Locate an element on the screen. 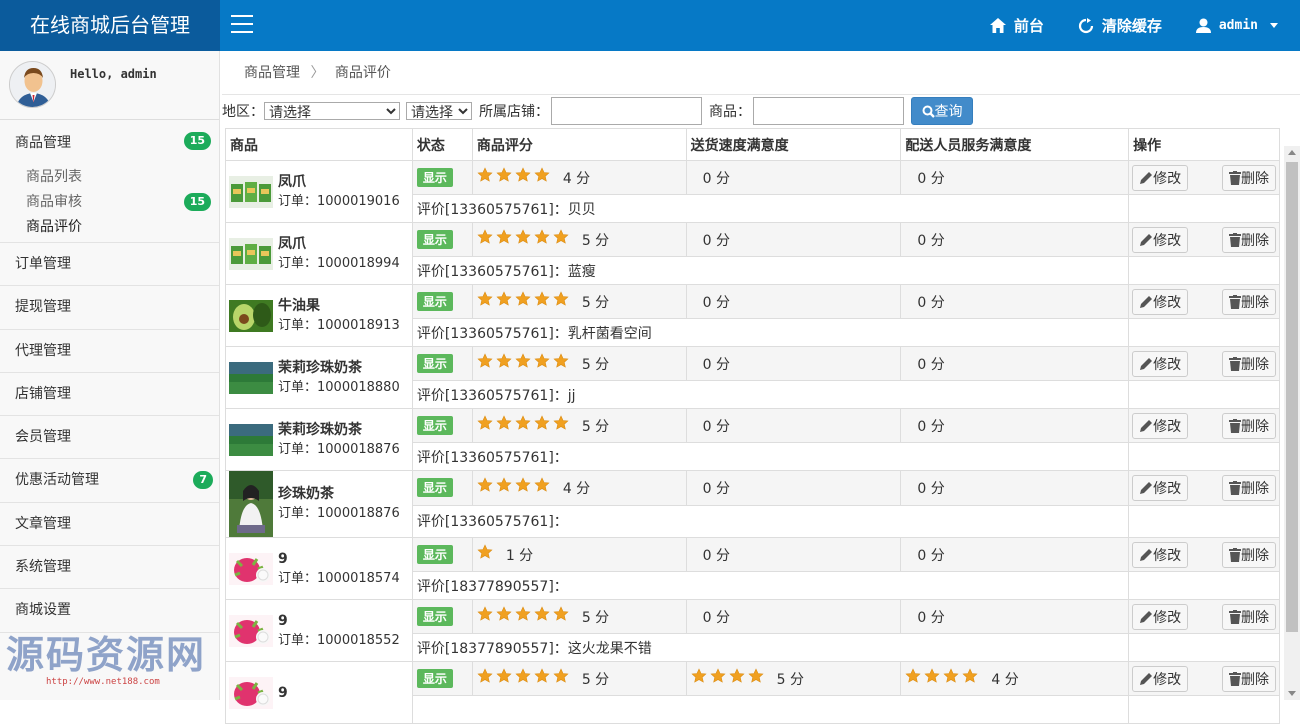 The height and width of the screenshot is (724, 1300). menu-member-management: 会员管理 is located at coordinates (109, 438).